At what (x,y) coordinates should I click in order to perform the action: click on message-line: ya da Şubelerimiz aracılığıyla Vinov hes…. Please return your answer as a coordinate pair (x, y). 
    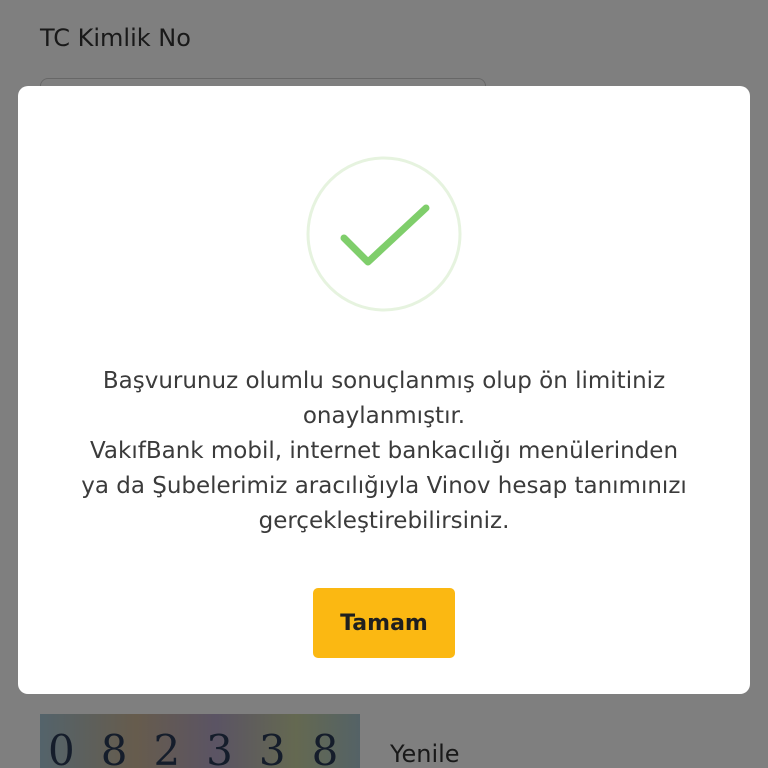
    Looking at the image, I should click on (384, 486).